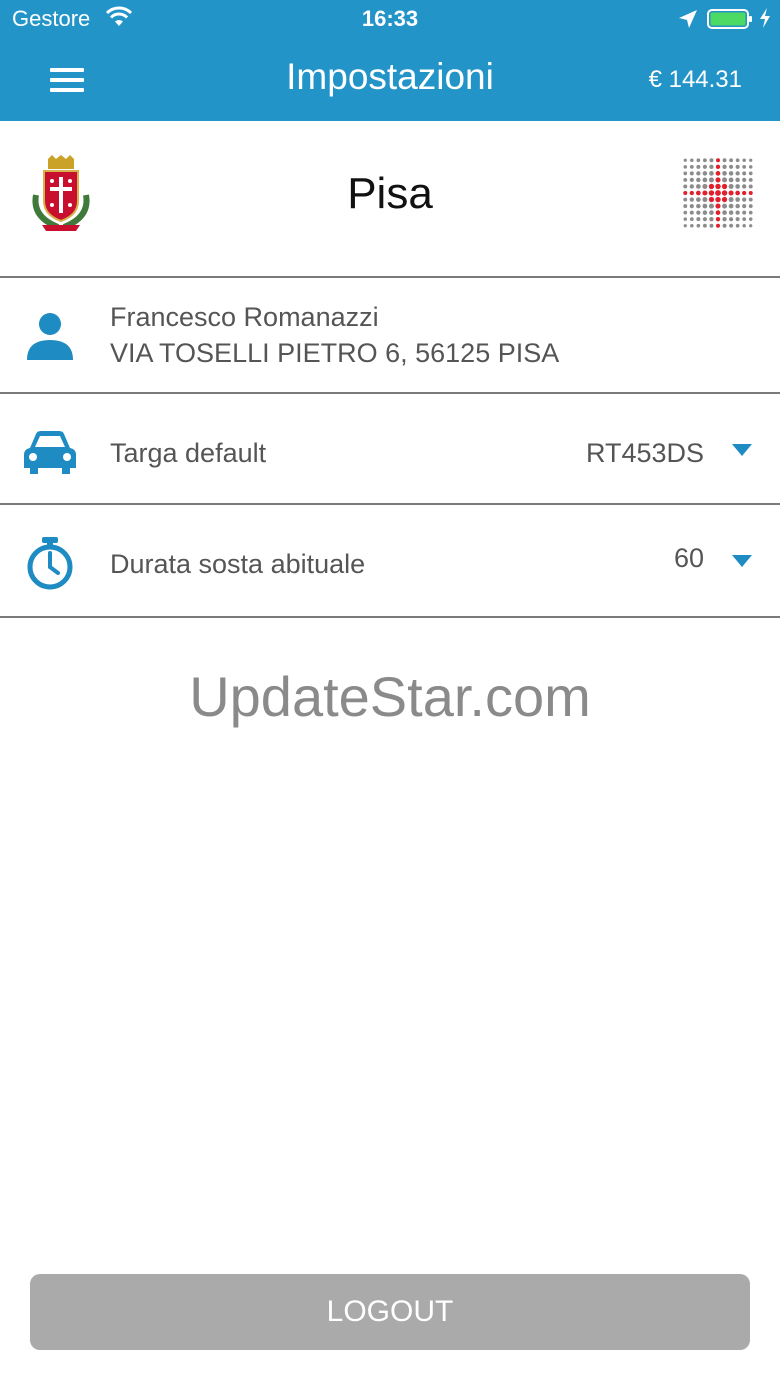 The width and height of the screenshot is (780, 1387). I want to click on duration-label: Durata sosta abituale, so click(238, 564).